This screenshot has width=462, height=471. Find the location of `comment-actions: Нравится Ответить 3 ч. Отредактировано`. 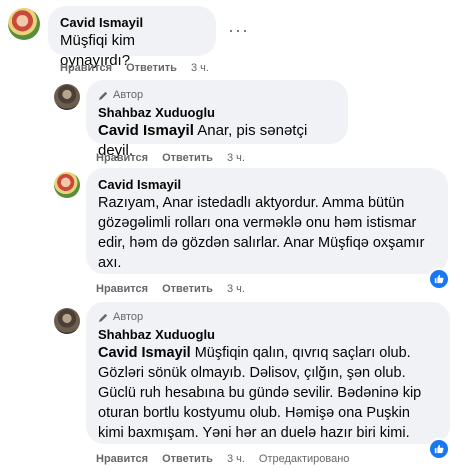

comment-actions: Нравится Ответить 3 ч. Отредактировано is located at coordinates (229, 459).